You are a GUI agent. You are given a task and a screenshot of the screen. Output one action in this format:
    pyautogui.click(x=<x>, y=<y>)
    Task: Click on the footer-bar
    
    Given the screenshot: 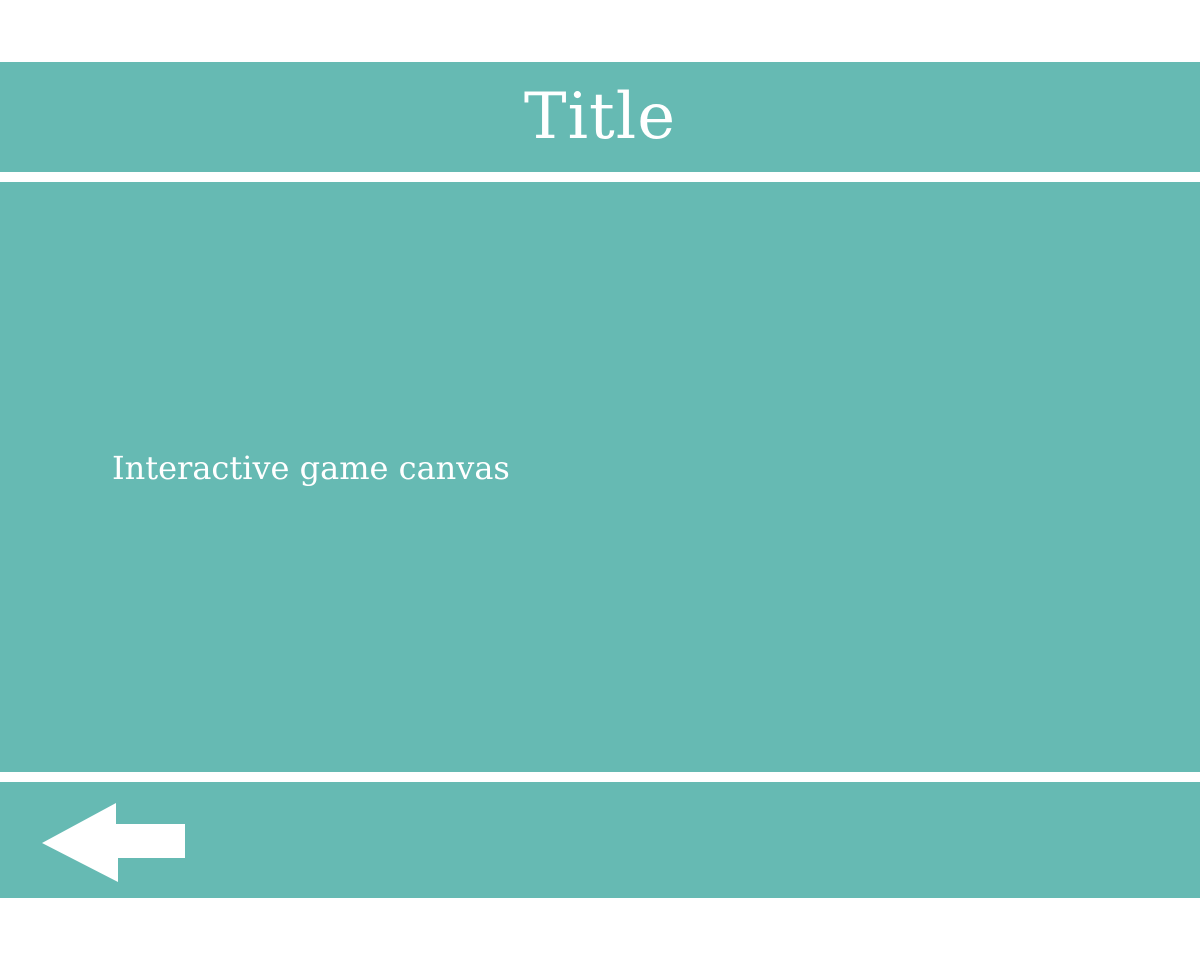 What is the action you would take?
    pyautogui.click(x=600, y=840)
    